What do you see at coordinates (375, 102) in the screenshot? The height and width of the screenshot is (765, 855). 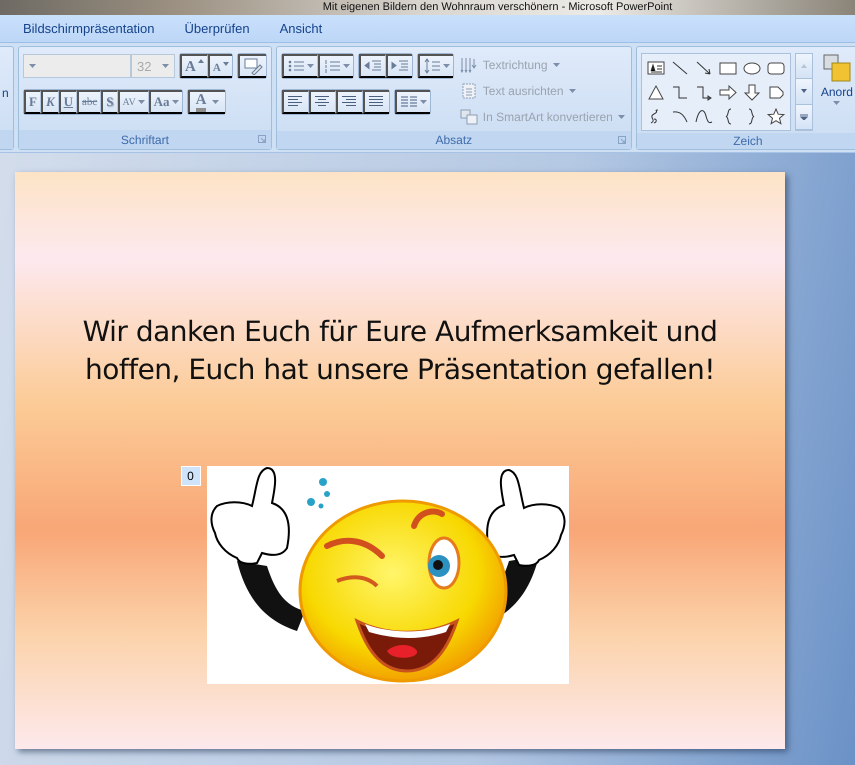 I see `justify-button` at bounding box center [375, 102].